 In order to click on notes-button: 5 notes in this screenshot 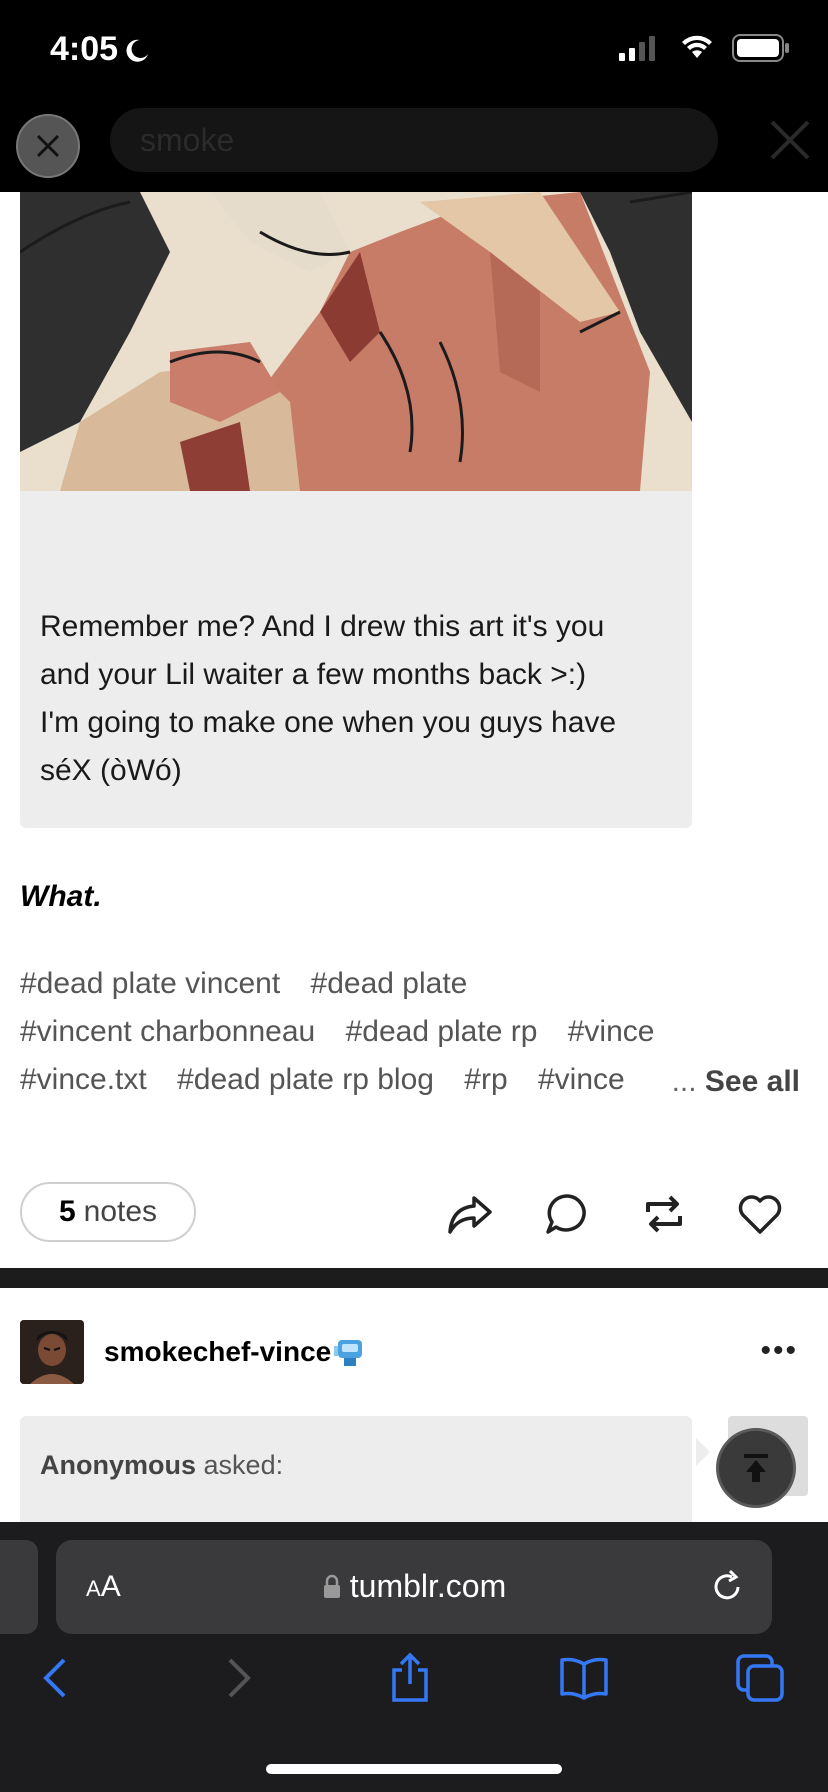, I will do `click(108, 1212)`.